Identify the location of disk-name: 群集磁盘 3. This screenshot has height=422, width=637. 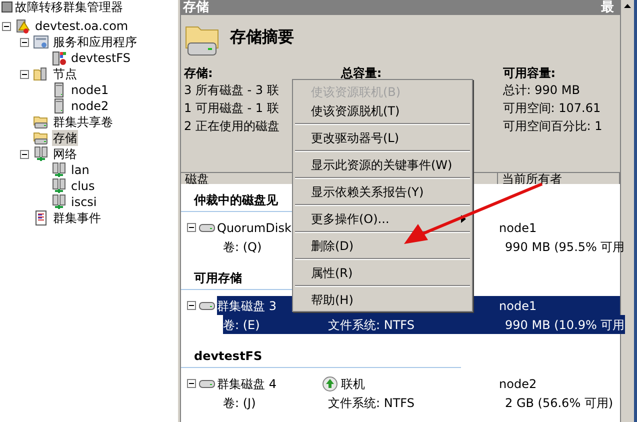
(246, 305).